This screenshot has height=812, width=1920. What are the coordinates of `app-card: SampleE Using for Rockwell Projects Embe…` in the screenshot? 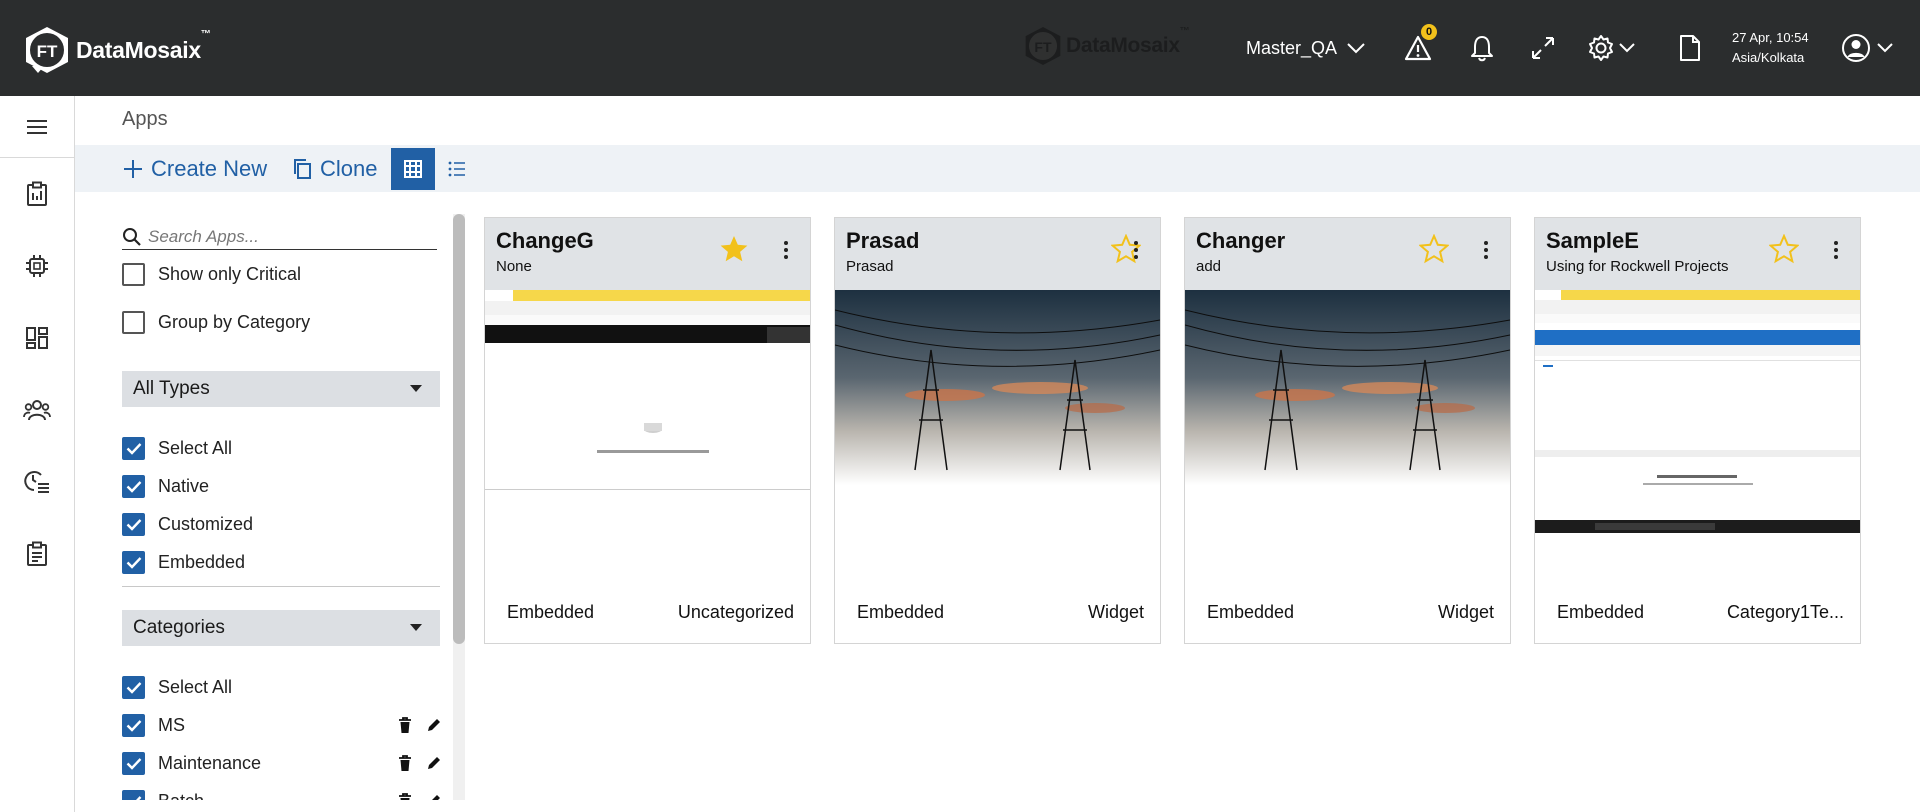 It's located at (1697, 430).